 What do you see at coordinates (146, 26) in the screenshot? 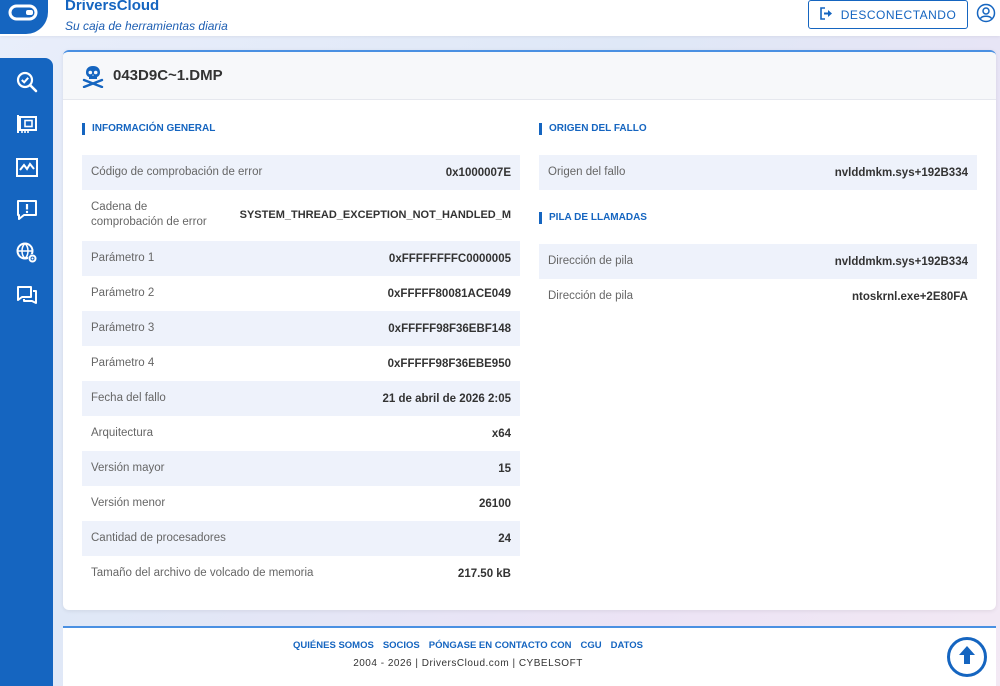
I see `brand-tagline: Su caja de herramientas diaria` at bounding box center [146, 26].